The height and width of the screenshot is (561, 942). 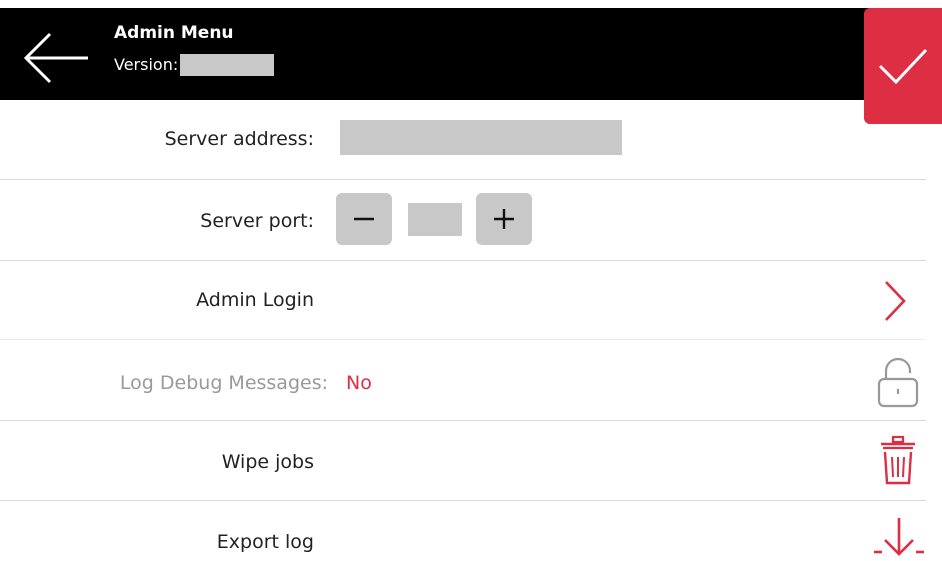 I want to click on trash-icon, so click(x=898, y=460).